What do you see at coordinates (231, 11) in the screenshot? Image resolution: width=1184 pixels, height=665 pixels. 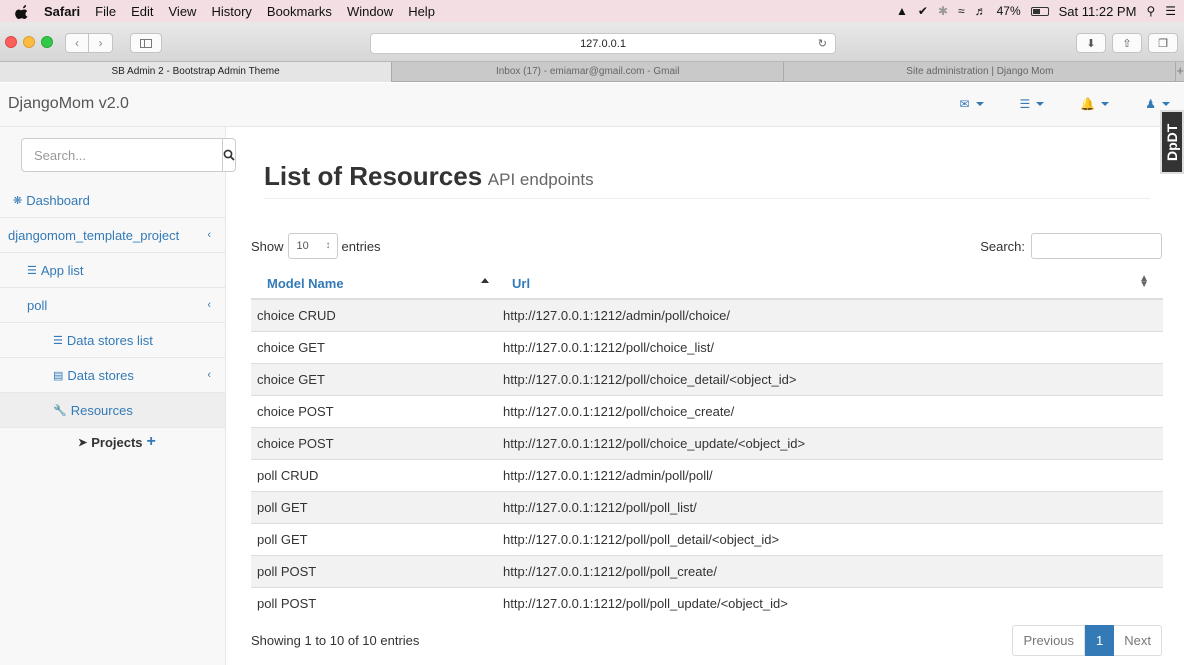 I see `menu-history: History` at bounding box center [231, 11].